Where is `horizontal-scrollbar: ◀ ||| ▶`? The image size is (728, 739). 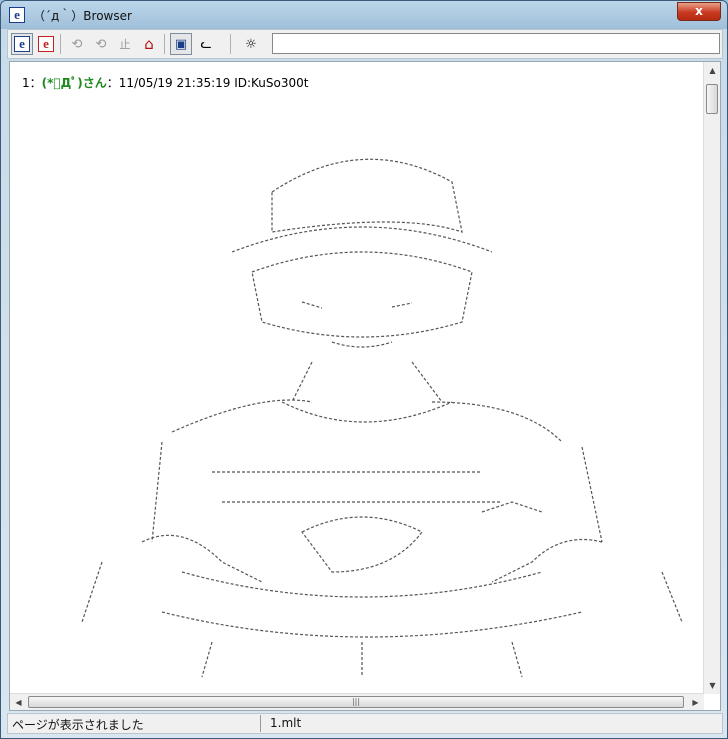
horizontal-scrollbar: ◀ ||| ▶ is located at coordinates (357, 701).